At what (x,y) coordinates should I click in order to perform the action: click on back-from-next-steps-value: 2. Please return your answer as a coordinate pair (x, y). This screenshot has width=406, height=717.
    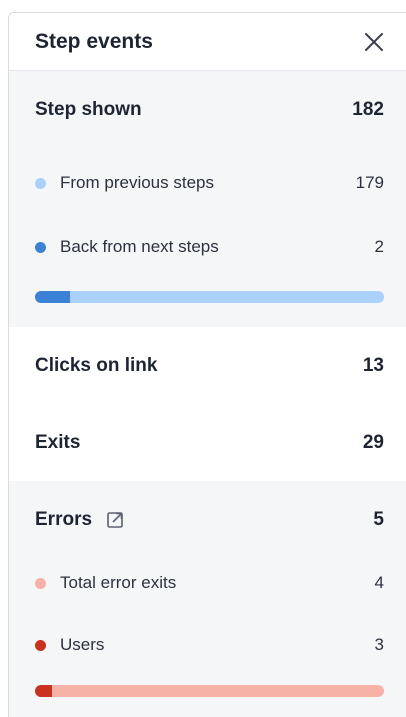
    Looking at the image, I should click on (379, 246).